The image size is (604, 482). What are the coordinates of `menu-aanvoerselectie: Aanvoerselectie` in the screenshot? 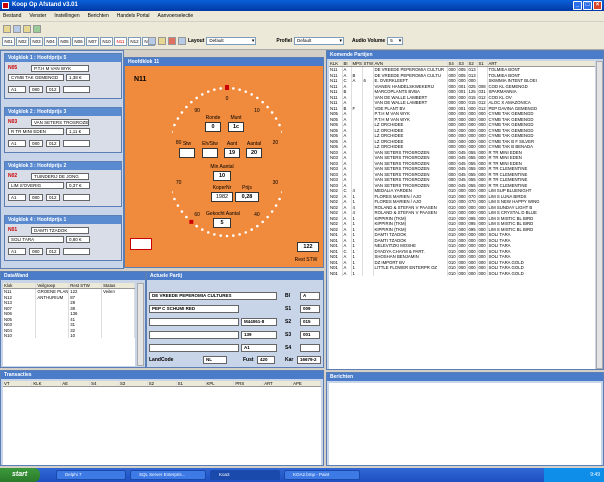 It's located at (176, 16).